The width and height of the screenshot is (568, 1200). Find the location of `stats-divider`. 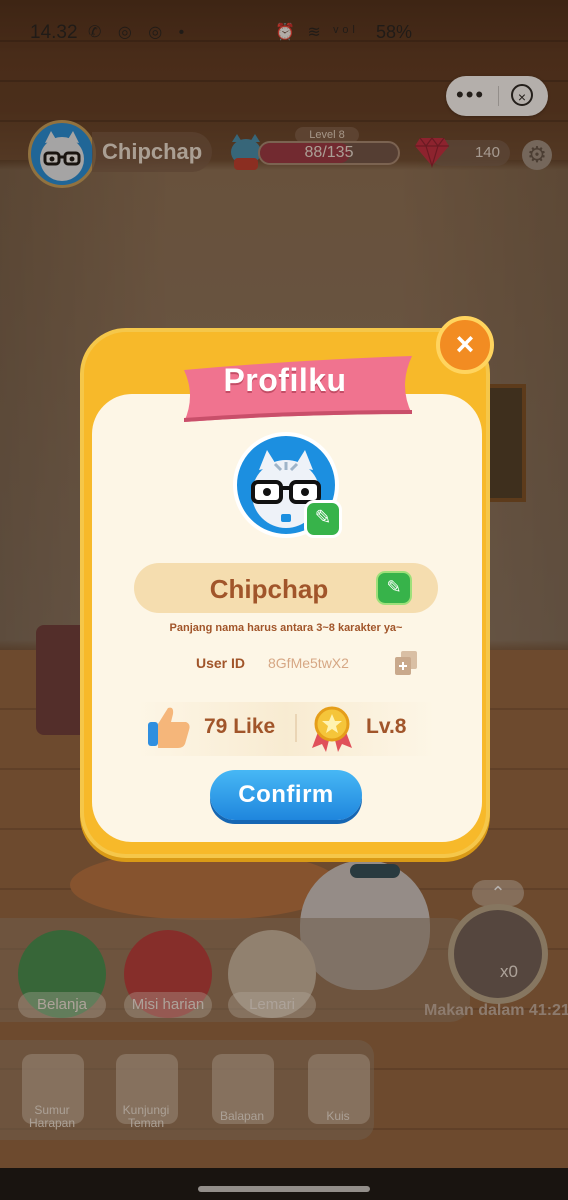

stats-divider is located at coordinates (296, 728).